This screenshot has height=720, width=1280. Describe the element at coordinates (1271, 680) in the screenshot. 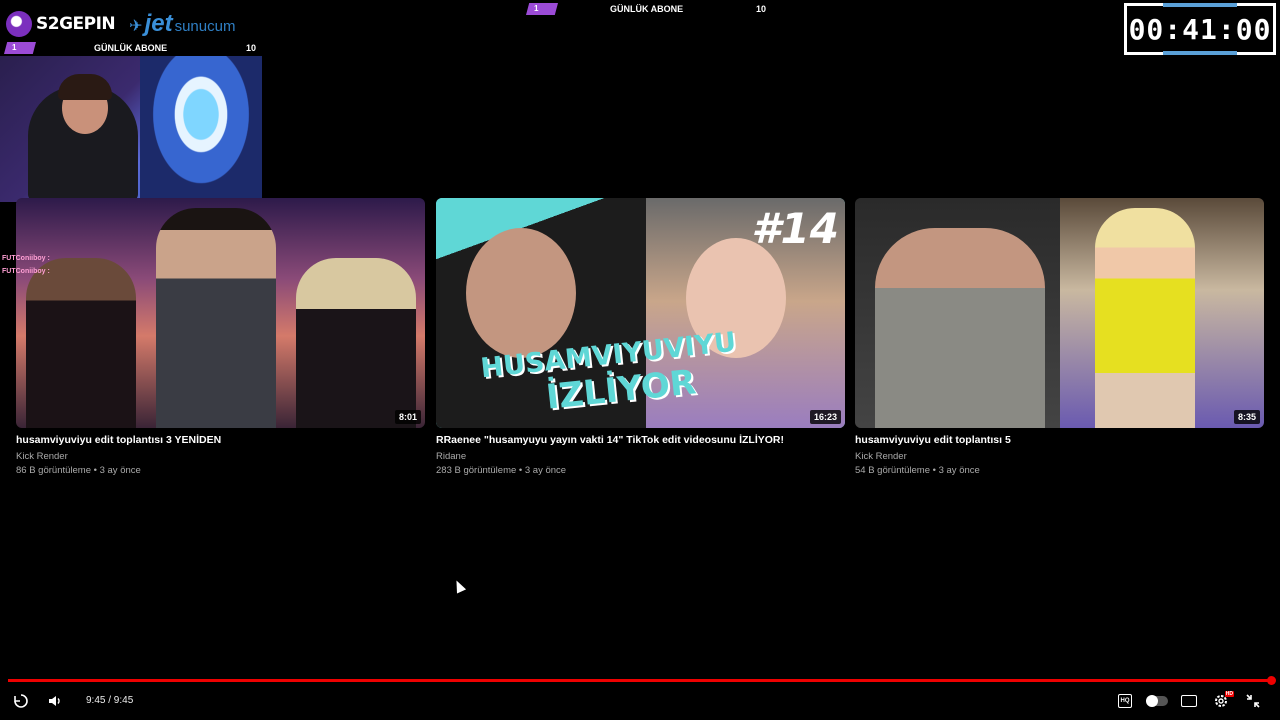

I see `progress-scrubber` at that location.